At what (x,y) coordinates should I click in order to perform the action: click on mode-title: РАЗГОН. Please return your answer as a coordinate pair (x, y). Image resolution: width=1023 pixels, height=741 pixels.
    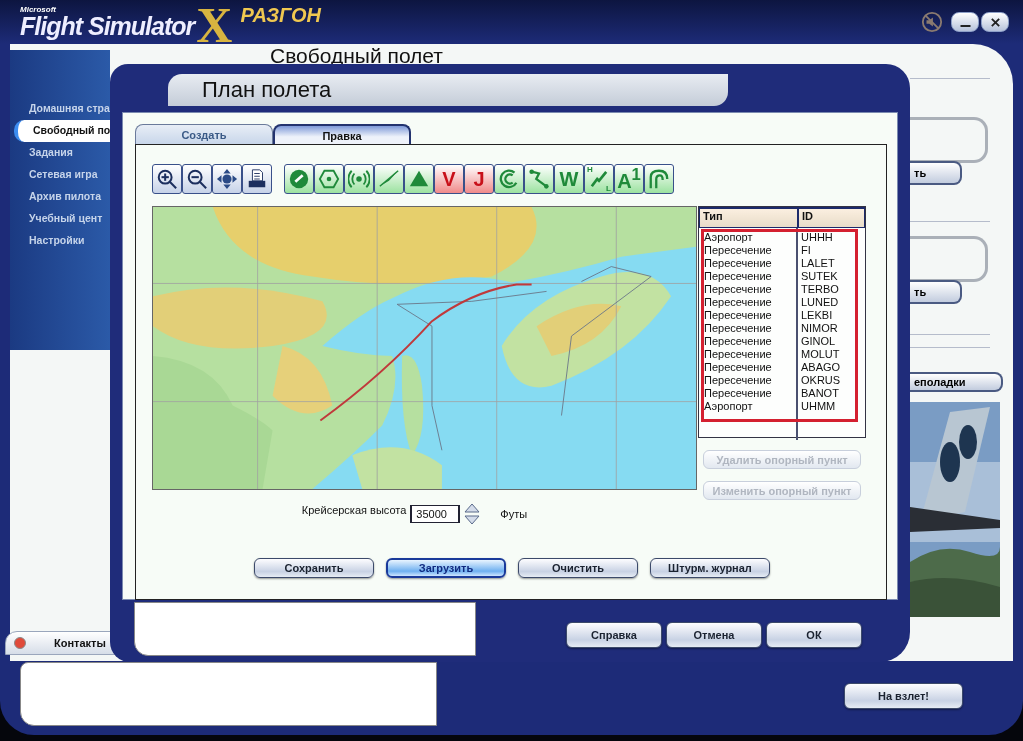
    Looking at the image, I should click on (280, 15).